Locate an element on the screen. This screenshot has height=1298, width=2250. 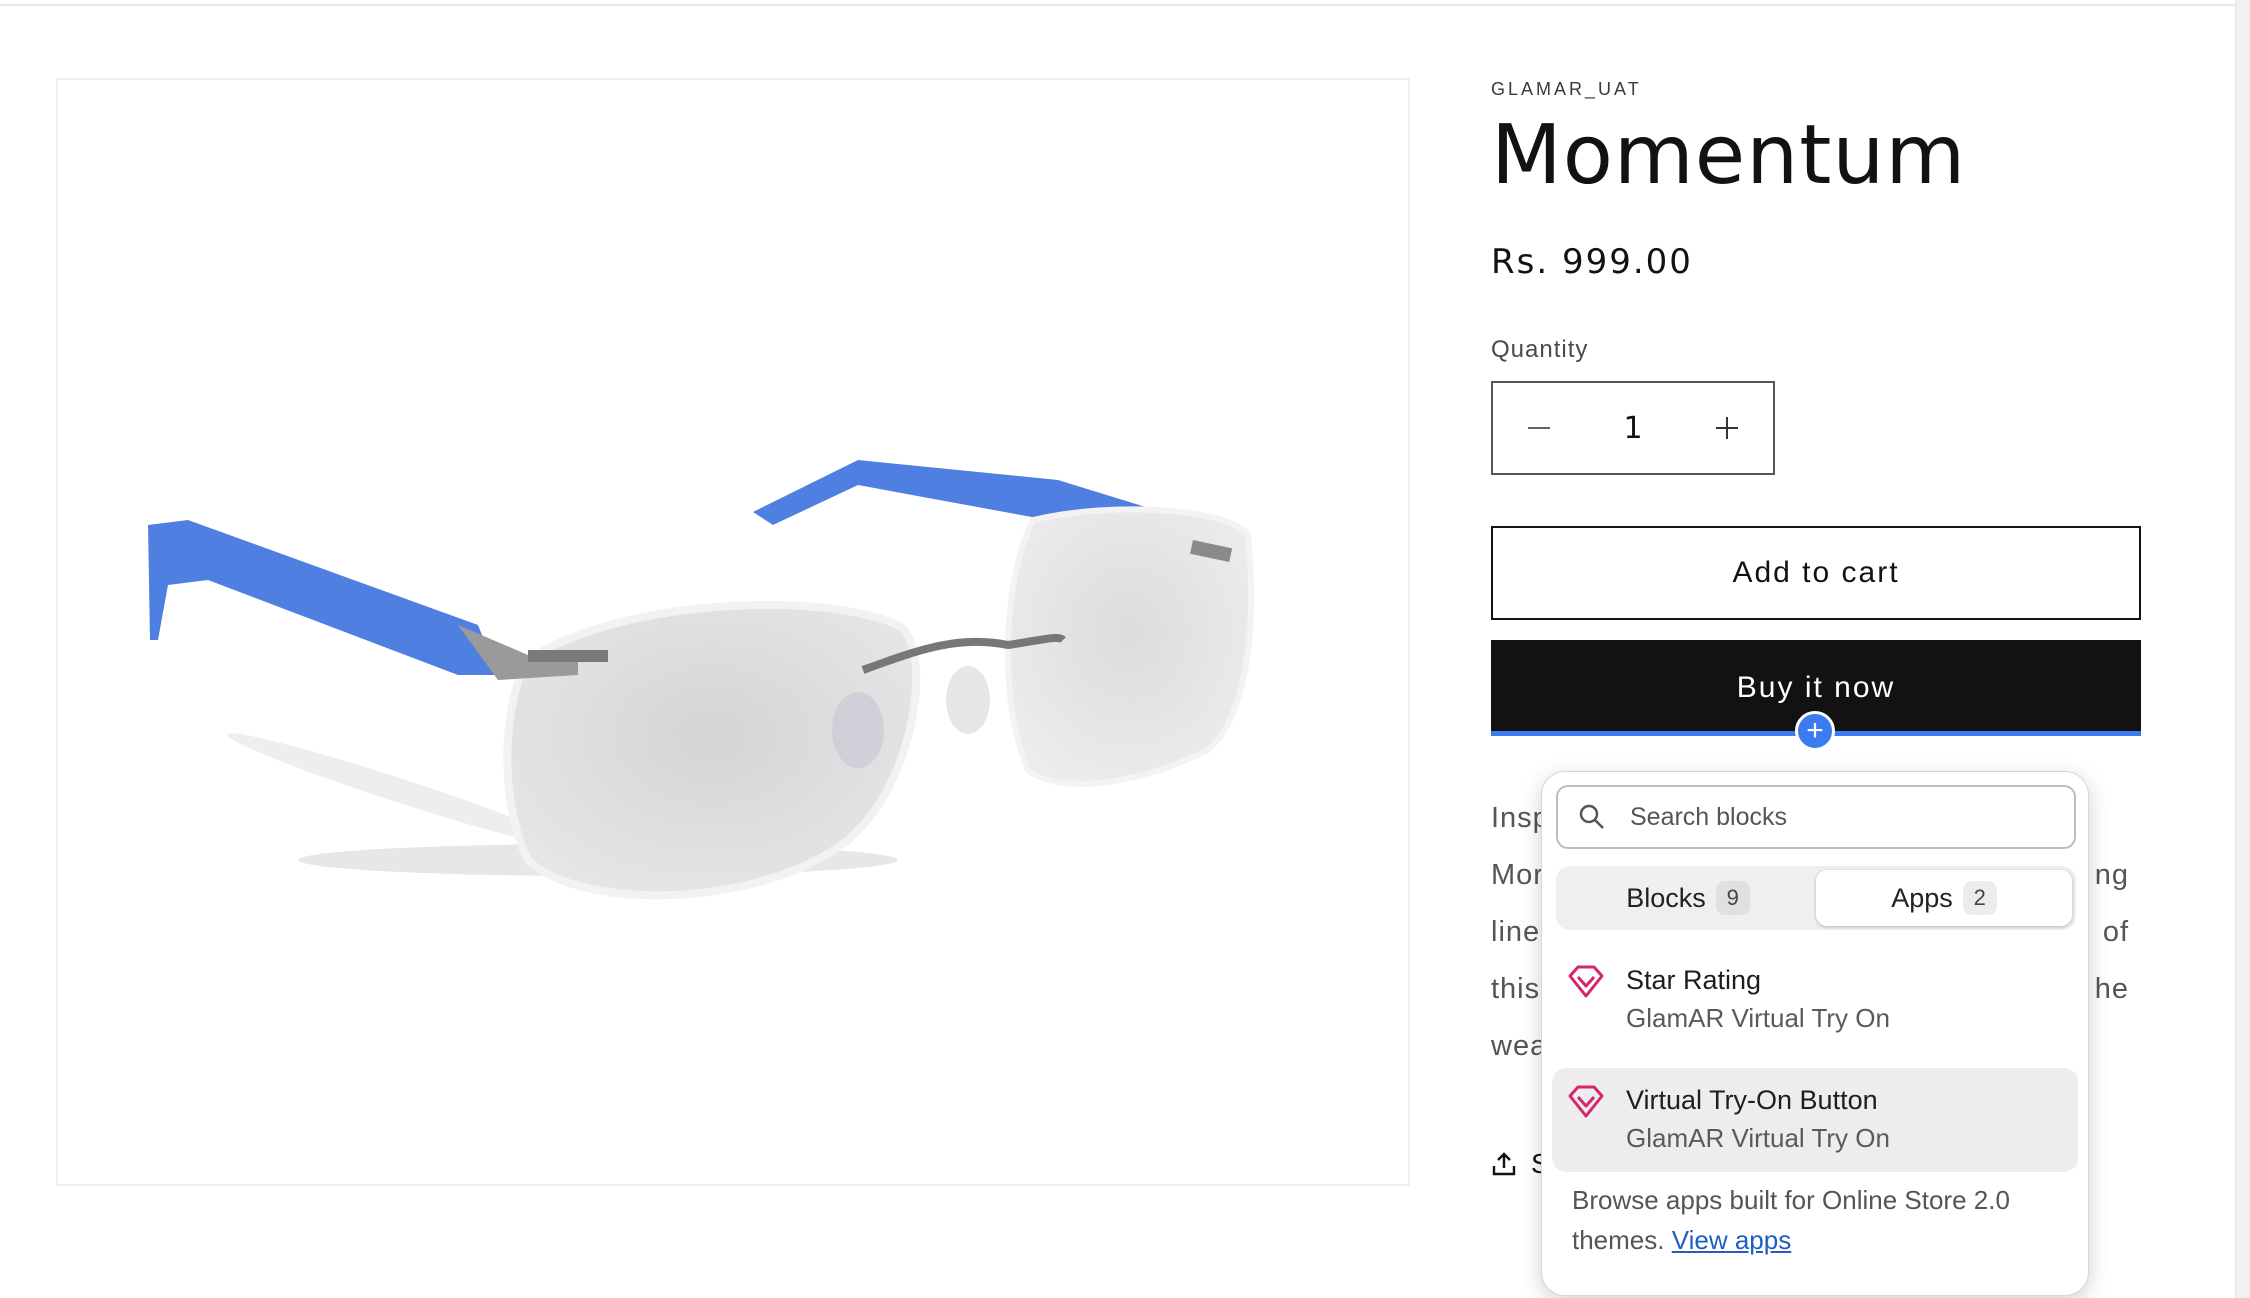
window-scrollbar is located at coordinates (2242, 649).